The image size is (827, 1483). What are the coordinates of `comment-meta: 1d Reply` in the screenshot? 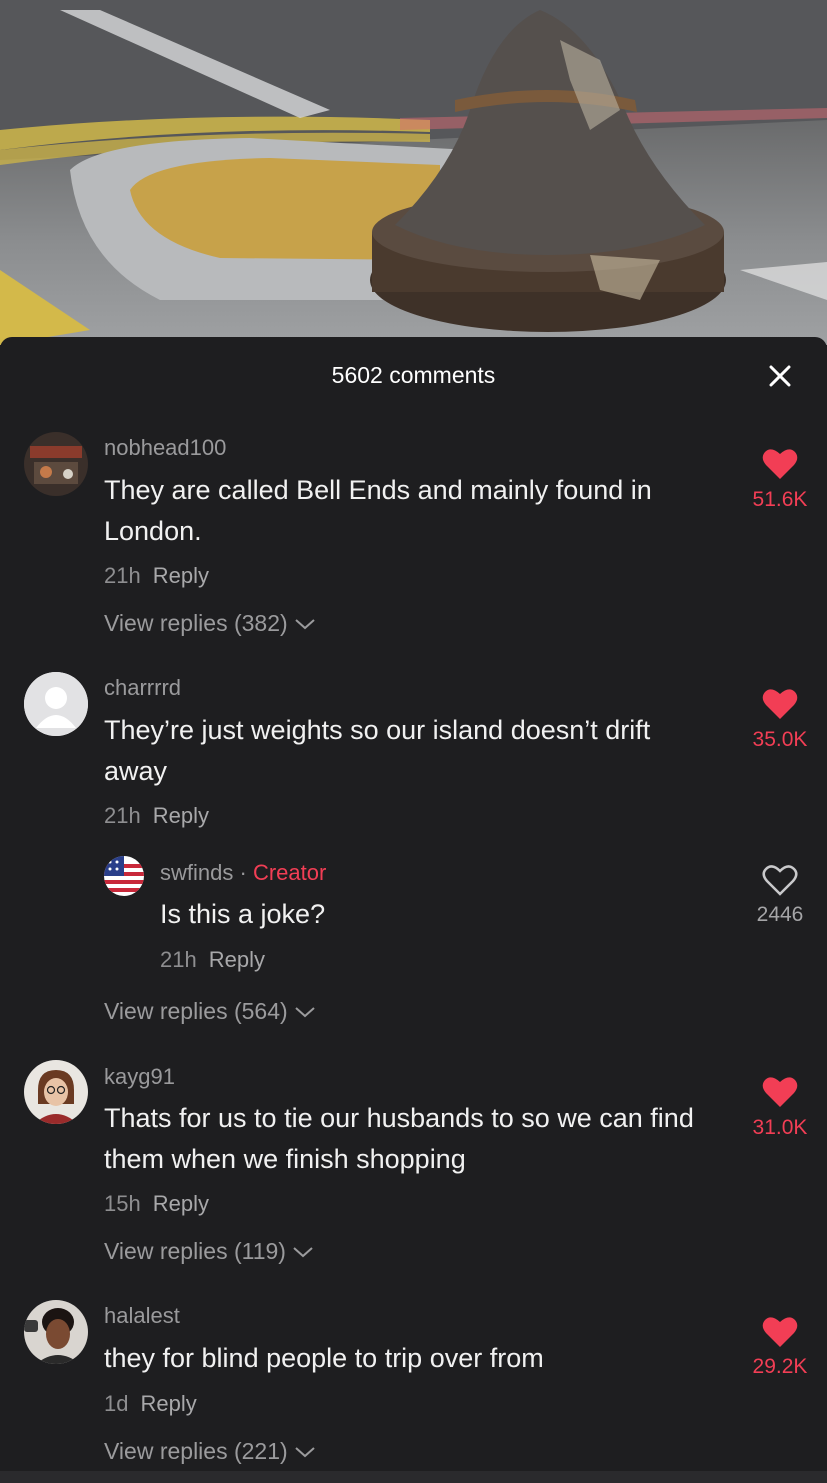 It's located at (150, 1404).